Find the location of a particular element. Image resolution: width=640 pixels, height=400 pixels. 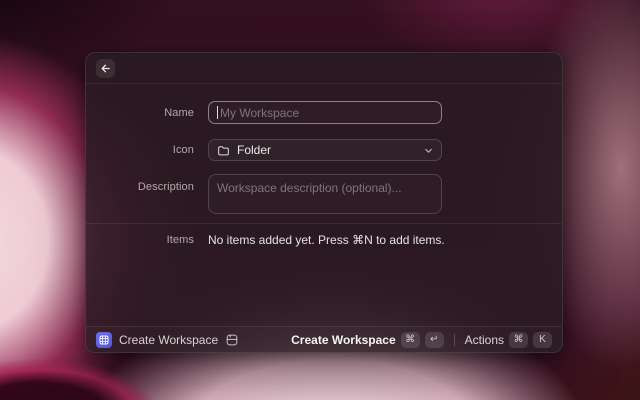

status-bar-divider is located at coordinates (454, 339).